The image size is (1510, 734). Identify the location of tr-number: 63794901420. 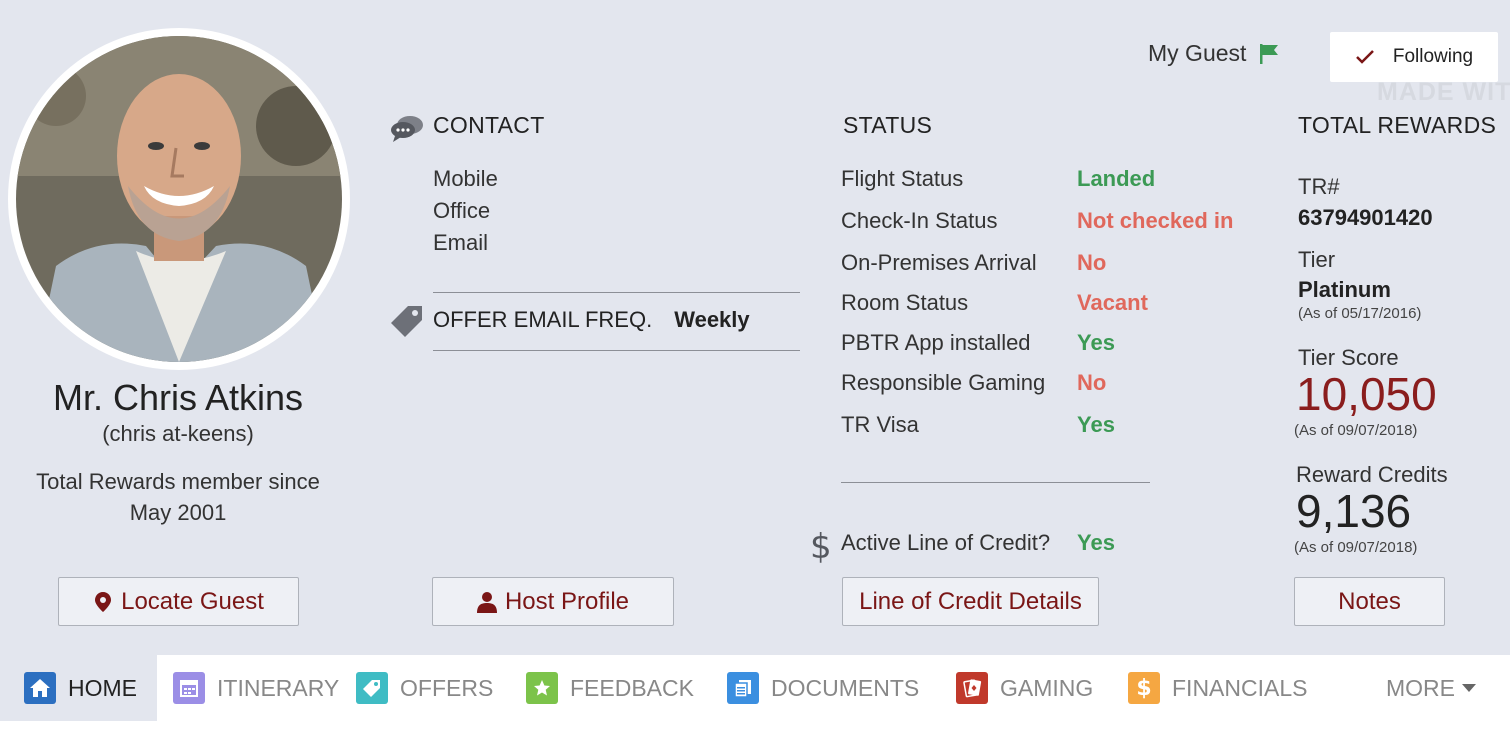
(1365, 217).